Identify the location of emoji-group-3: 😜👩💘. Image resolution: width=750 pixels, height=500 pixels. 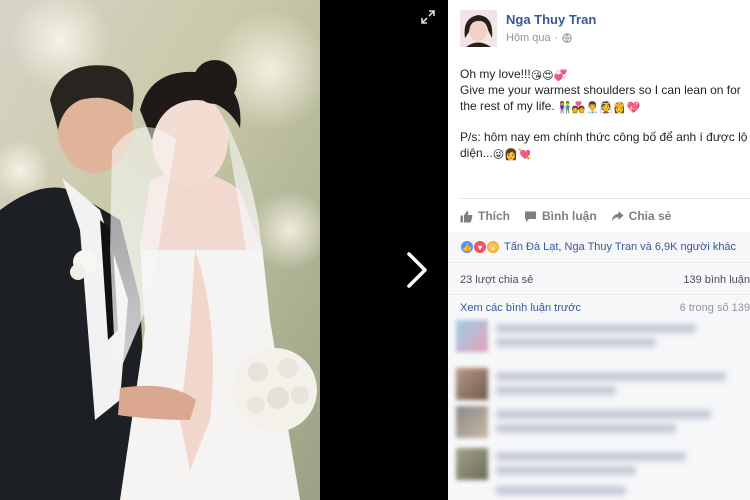
(512, 155).